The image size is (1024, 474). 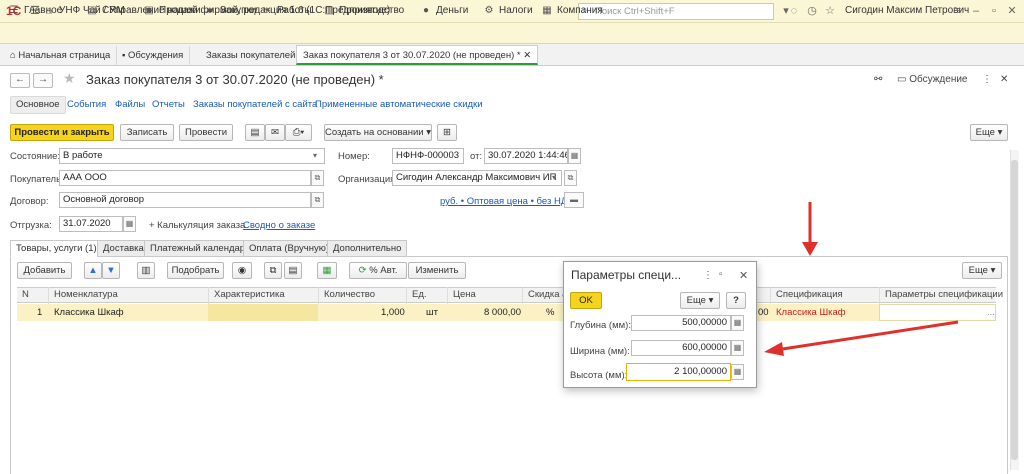 I want to click on section-files: Файлы, so click(x=130, y=104).